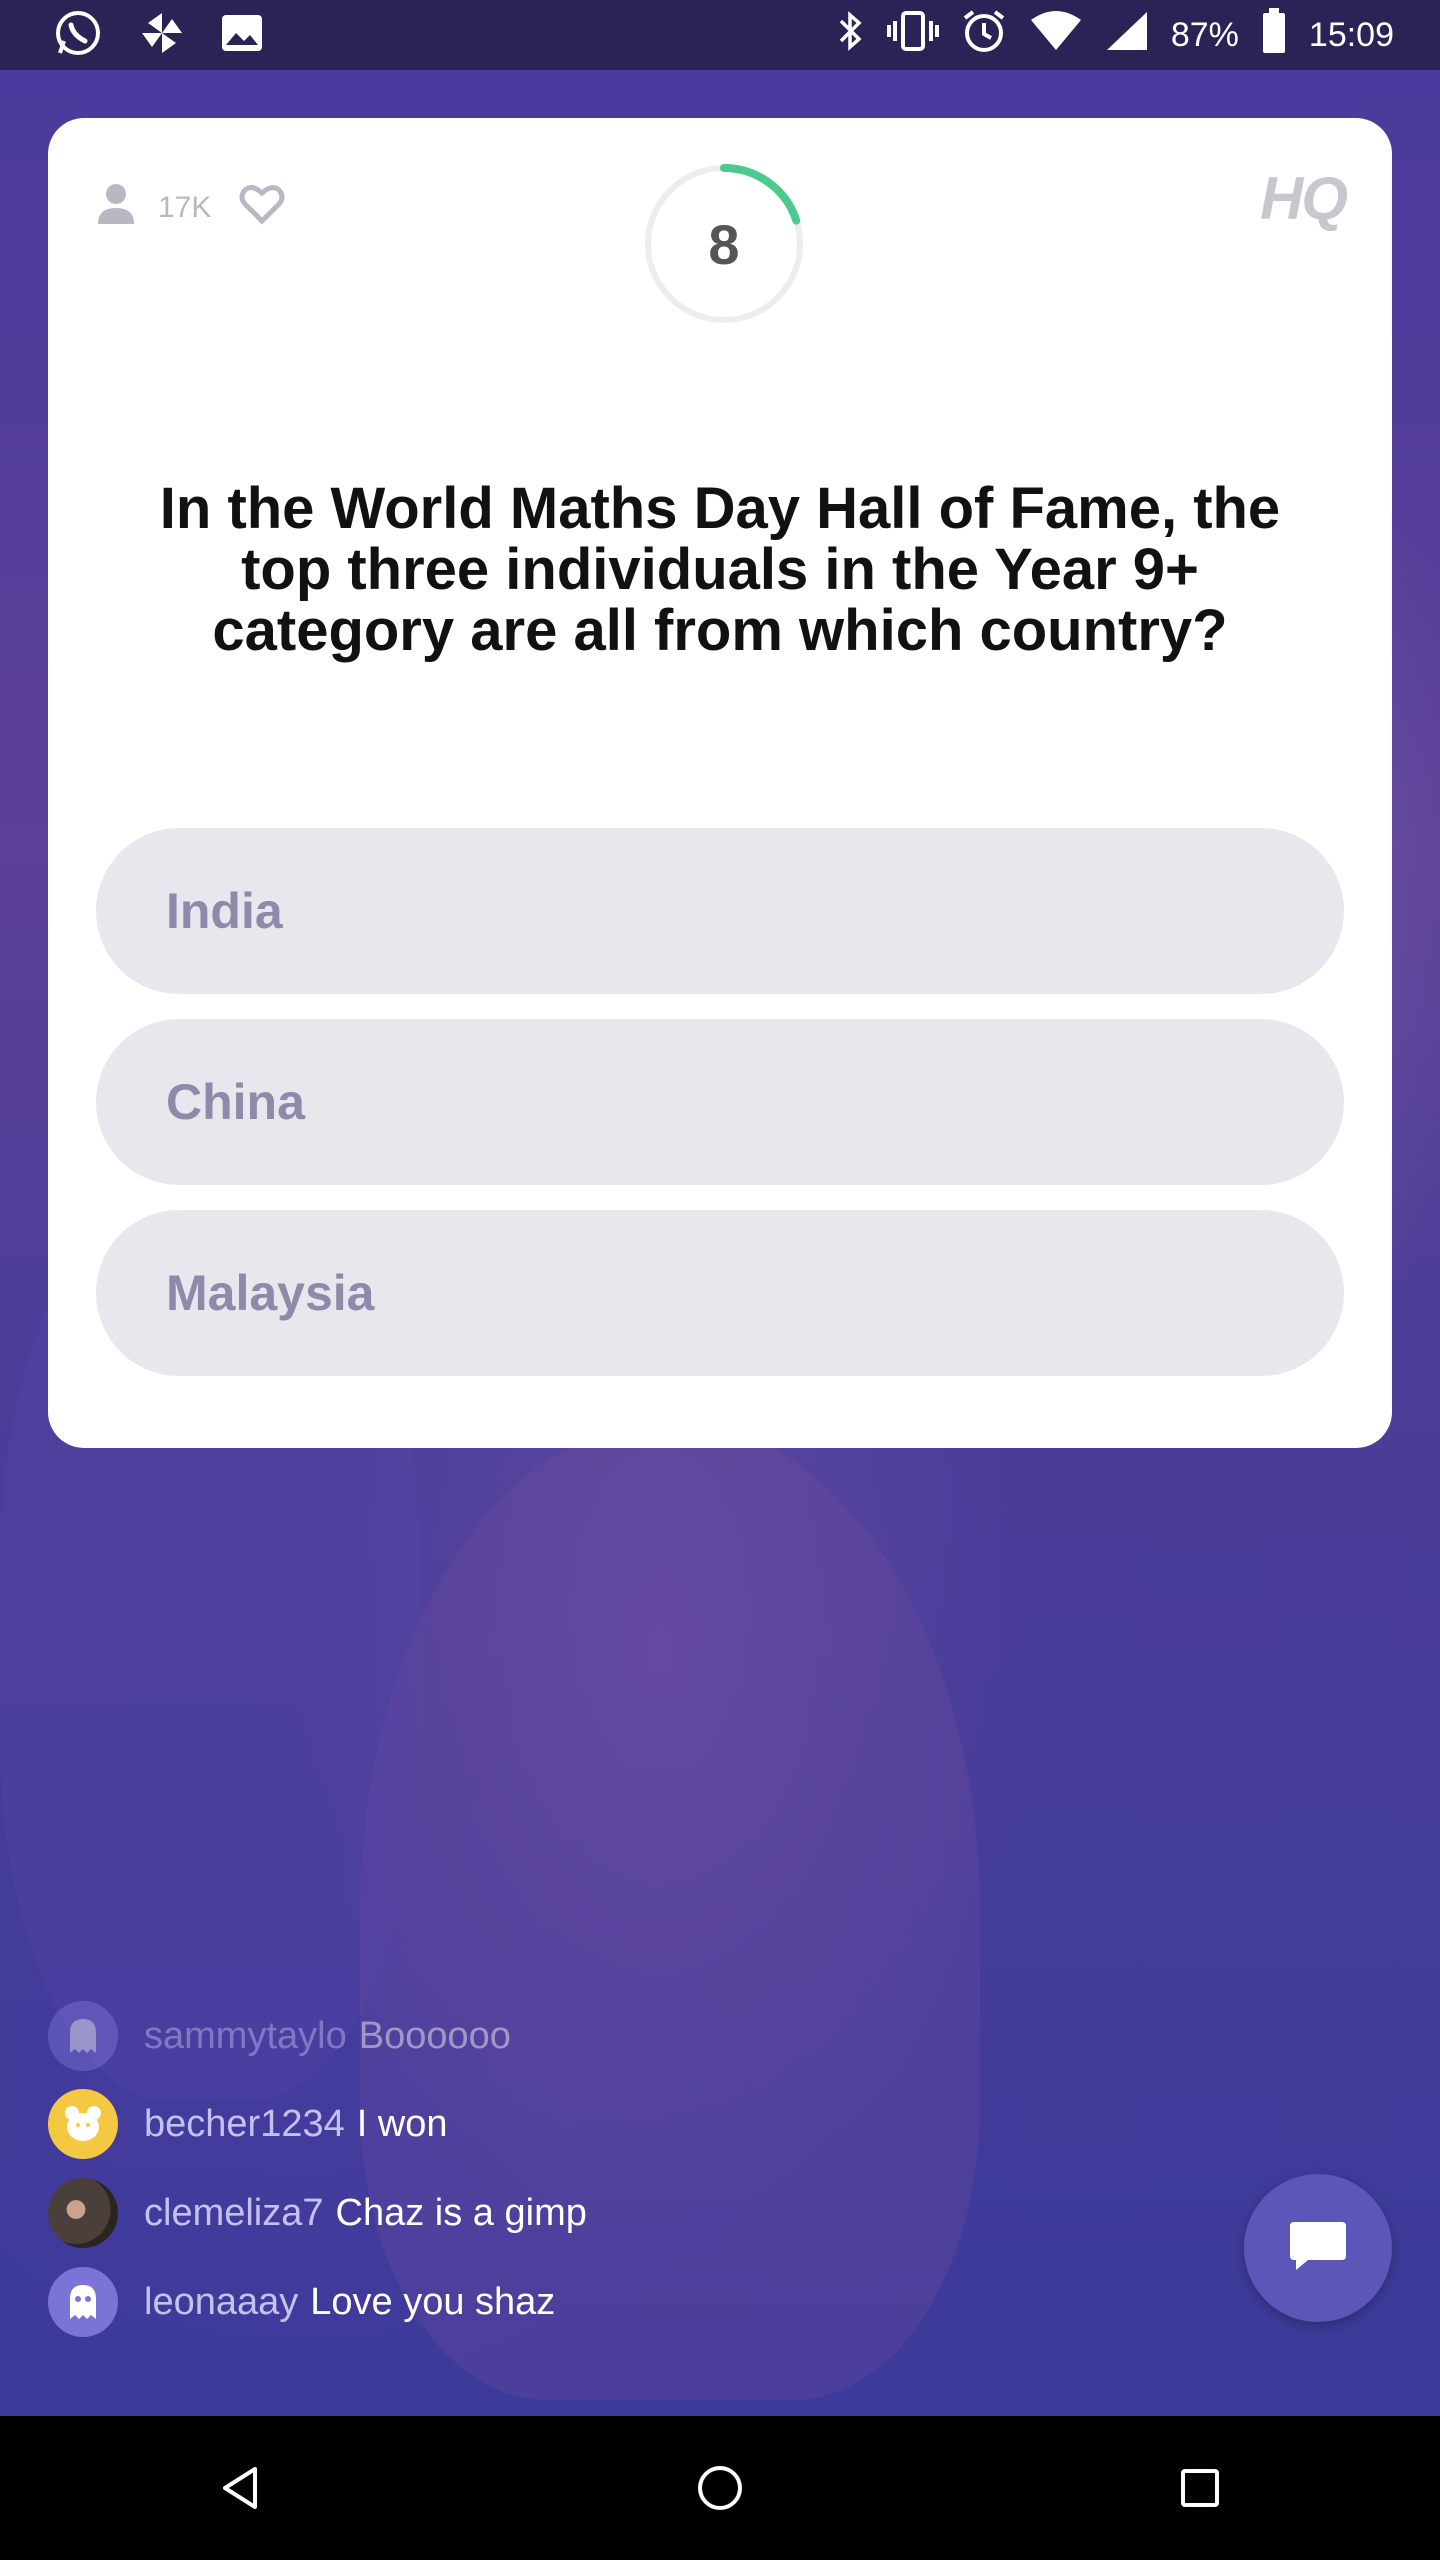 This screenshot has width=1440, height=2560. I want to click on countdown-timer: 8, so click(724, 244).